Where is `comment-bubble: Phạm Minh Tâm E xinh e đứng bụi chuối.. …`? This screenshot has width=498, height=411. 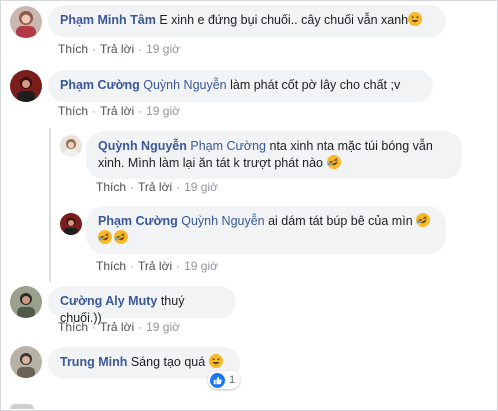 comment-bubble: Phạm Minh Tâm E xinh e đứng bụi chuối.. … is located at coordinates (247, 21).